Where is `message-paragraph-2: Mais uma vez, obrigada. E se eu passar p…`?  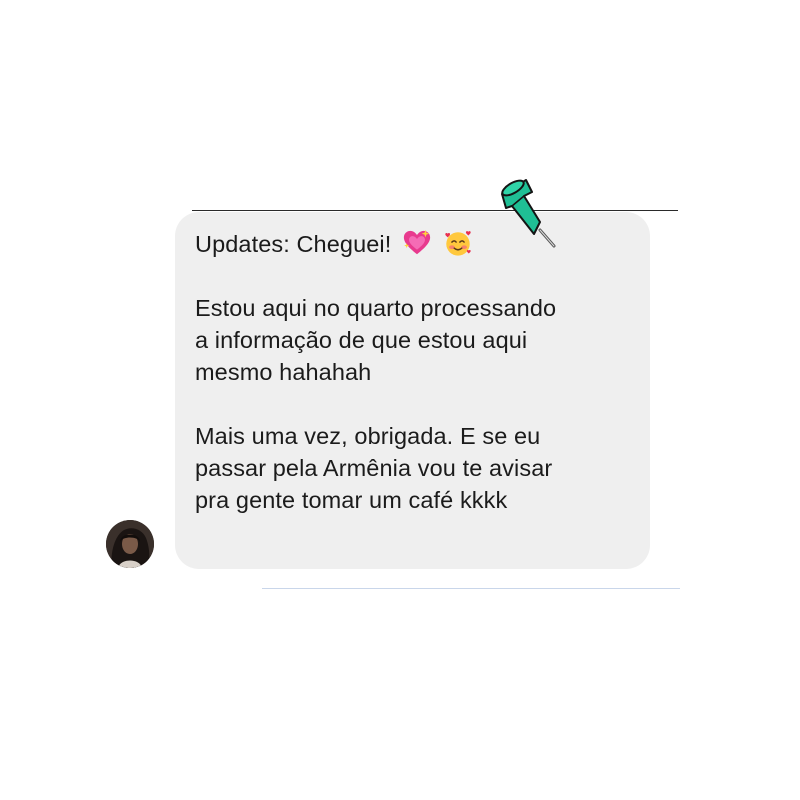 message-paragraph-2: Mais uma vez, obrigada. E se eu passar p… is located at coordinates (412, 468).